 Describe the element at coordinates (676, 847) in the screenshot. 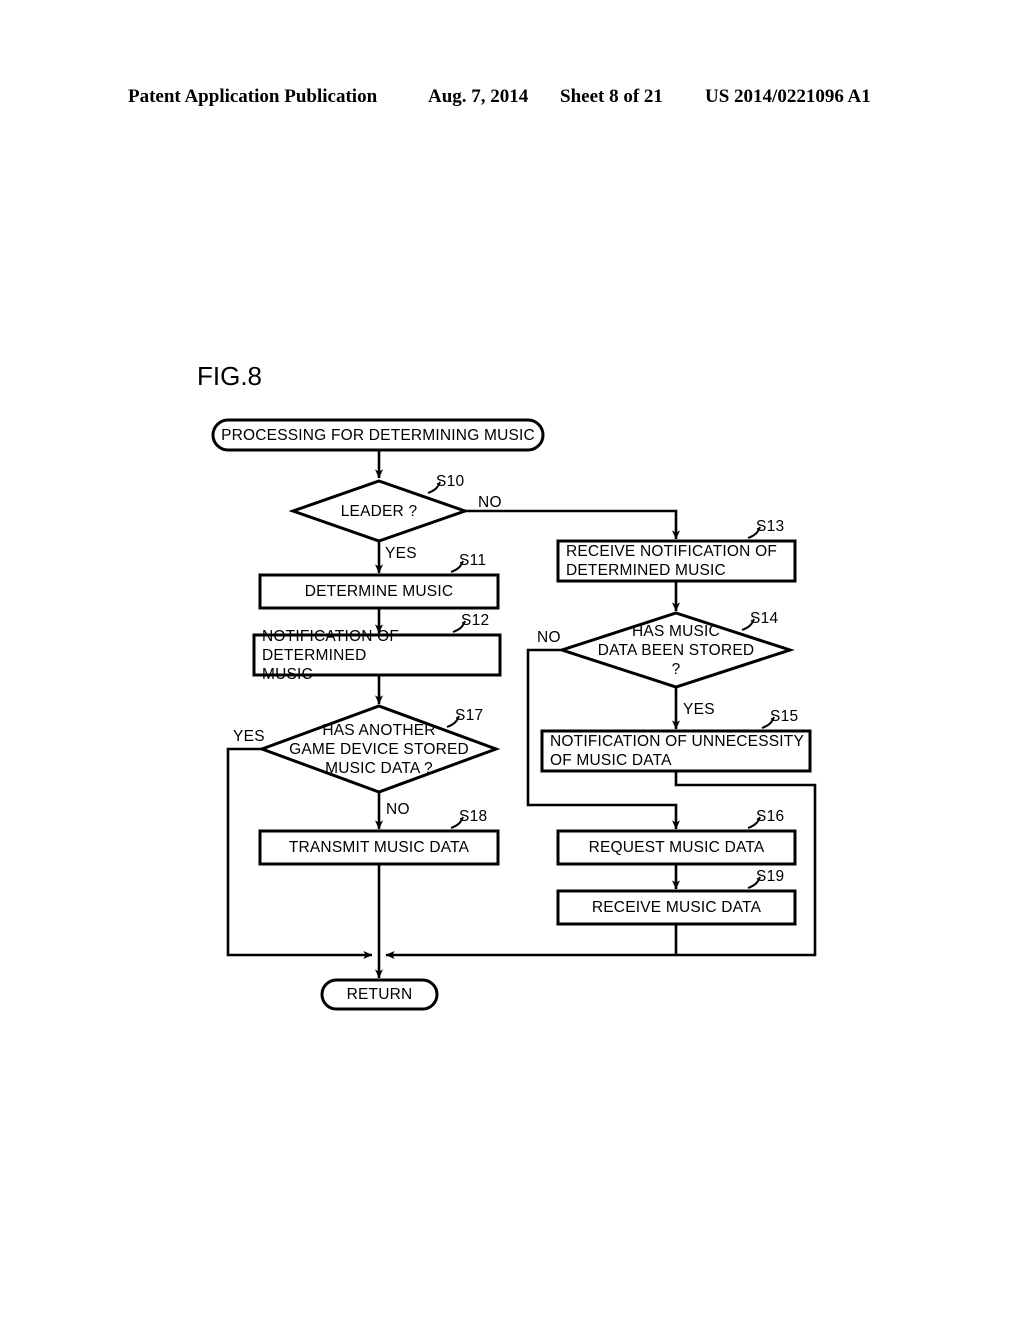

I see `s16-process-label: REQUEST MUSIC DATA` at that location.